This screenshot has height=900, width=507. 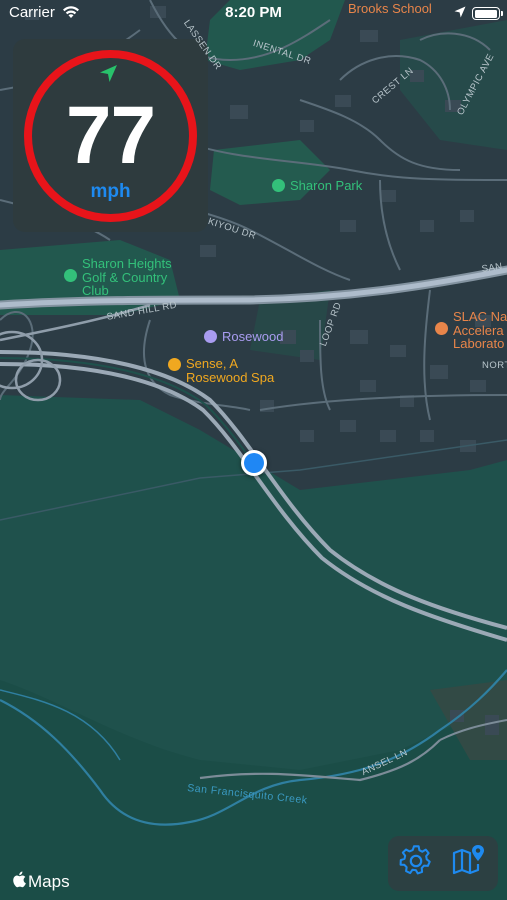 I want to click on user-location-dot, so click(x=254, y=463).